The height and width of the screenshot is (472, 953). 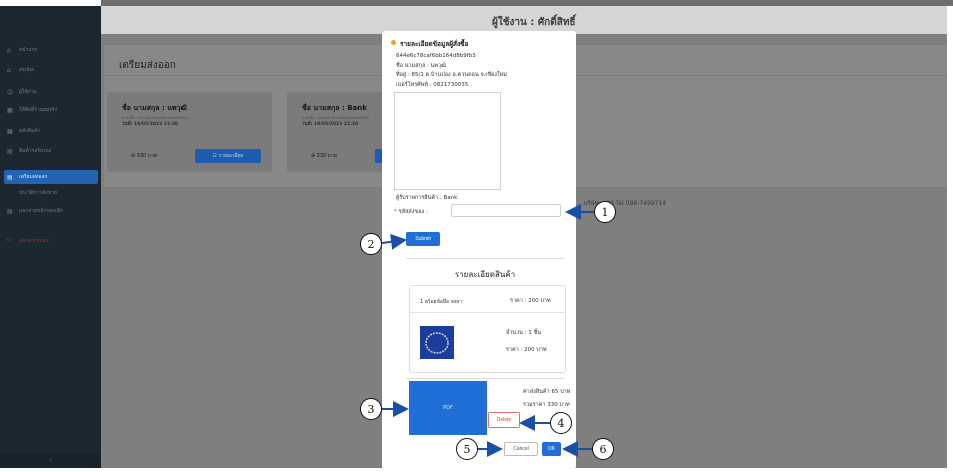 What do you see at coordinates (561, 423) in the screenshot?
I see `callout-4: 4` at bounding box center [561, 423].